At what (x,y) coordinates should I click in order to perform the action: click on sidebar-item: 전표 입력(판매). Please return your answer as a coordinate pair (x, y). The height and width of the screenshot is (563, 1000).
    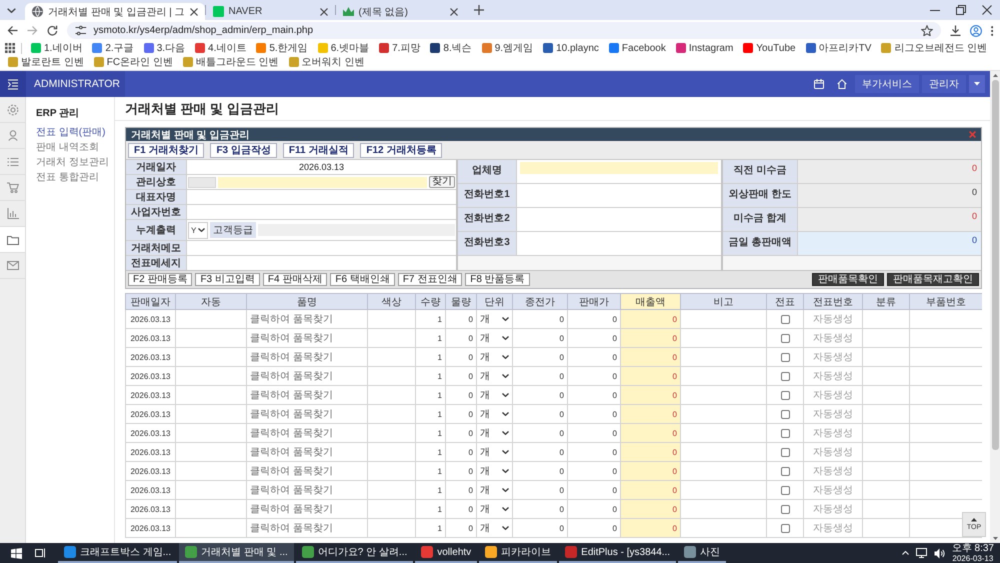
    Looking at the image, I should click on (71, 132).